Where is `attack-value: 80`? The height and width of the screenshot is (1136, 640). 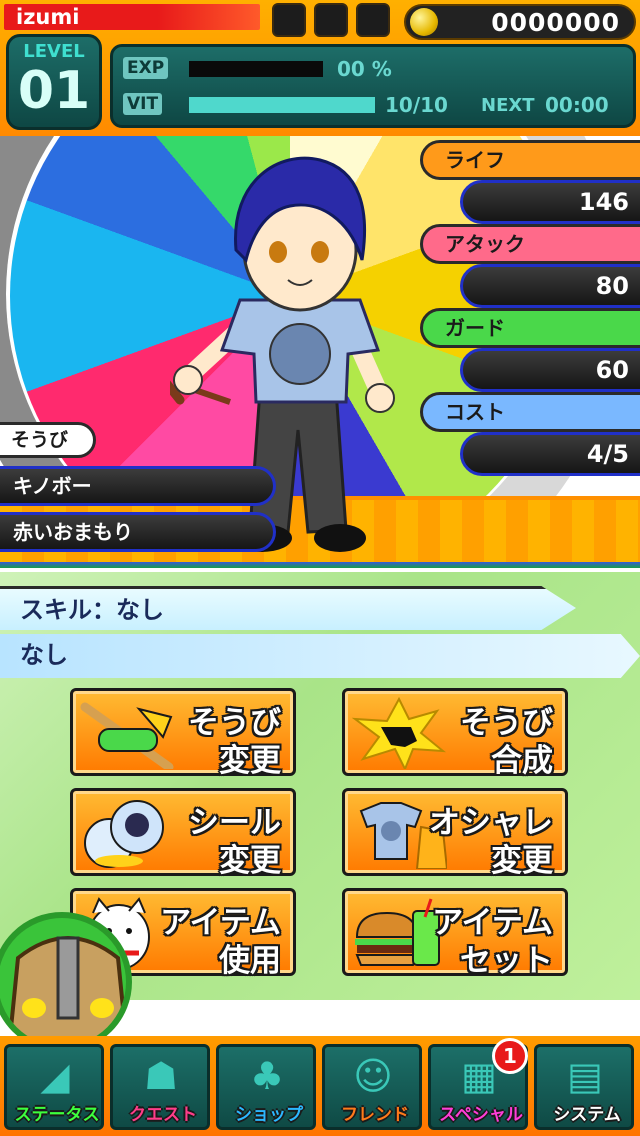
attack-value: 80 is located at coordinates (550, 286).